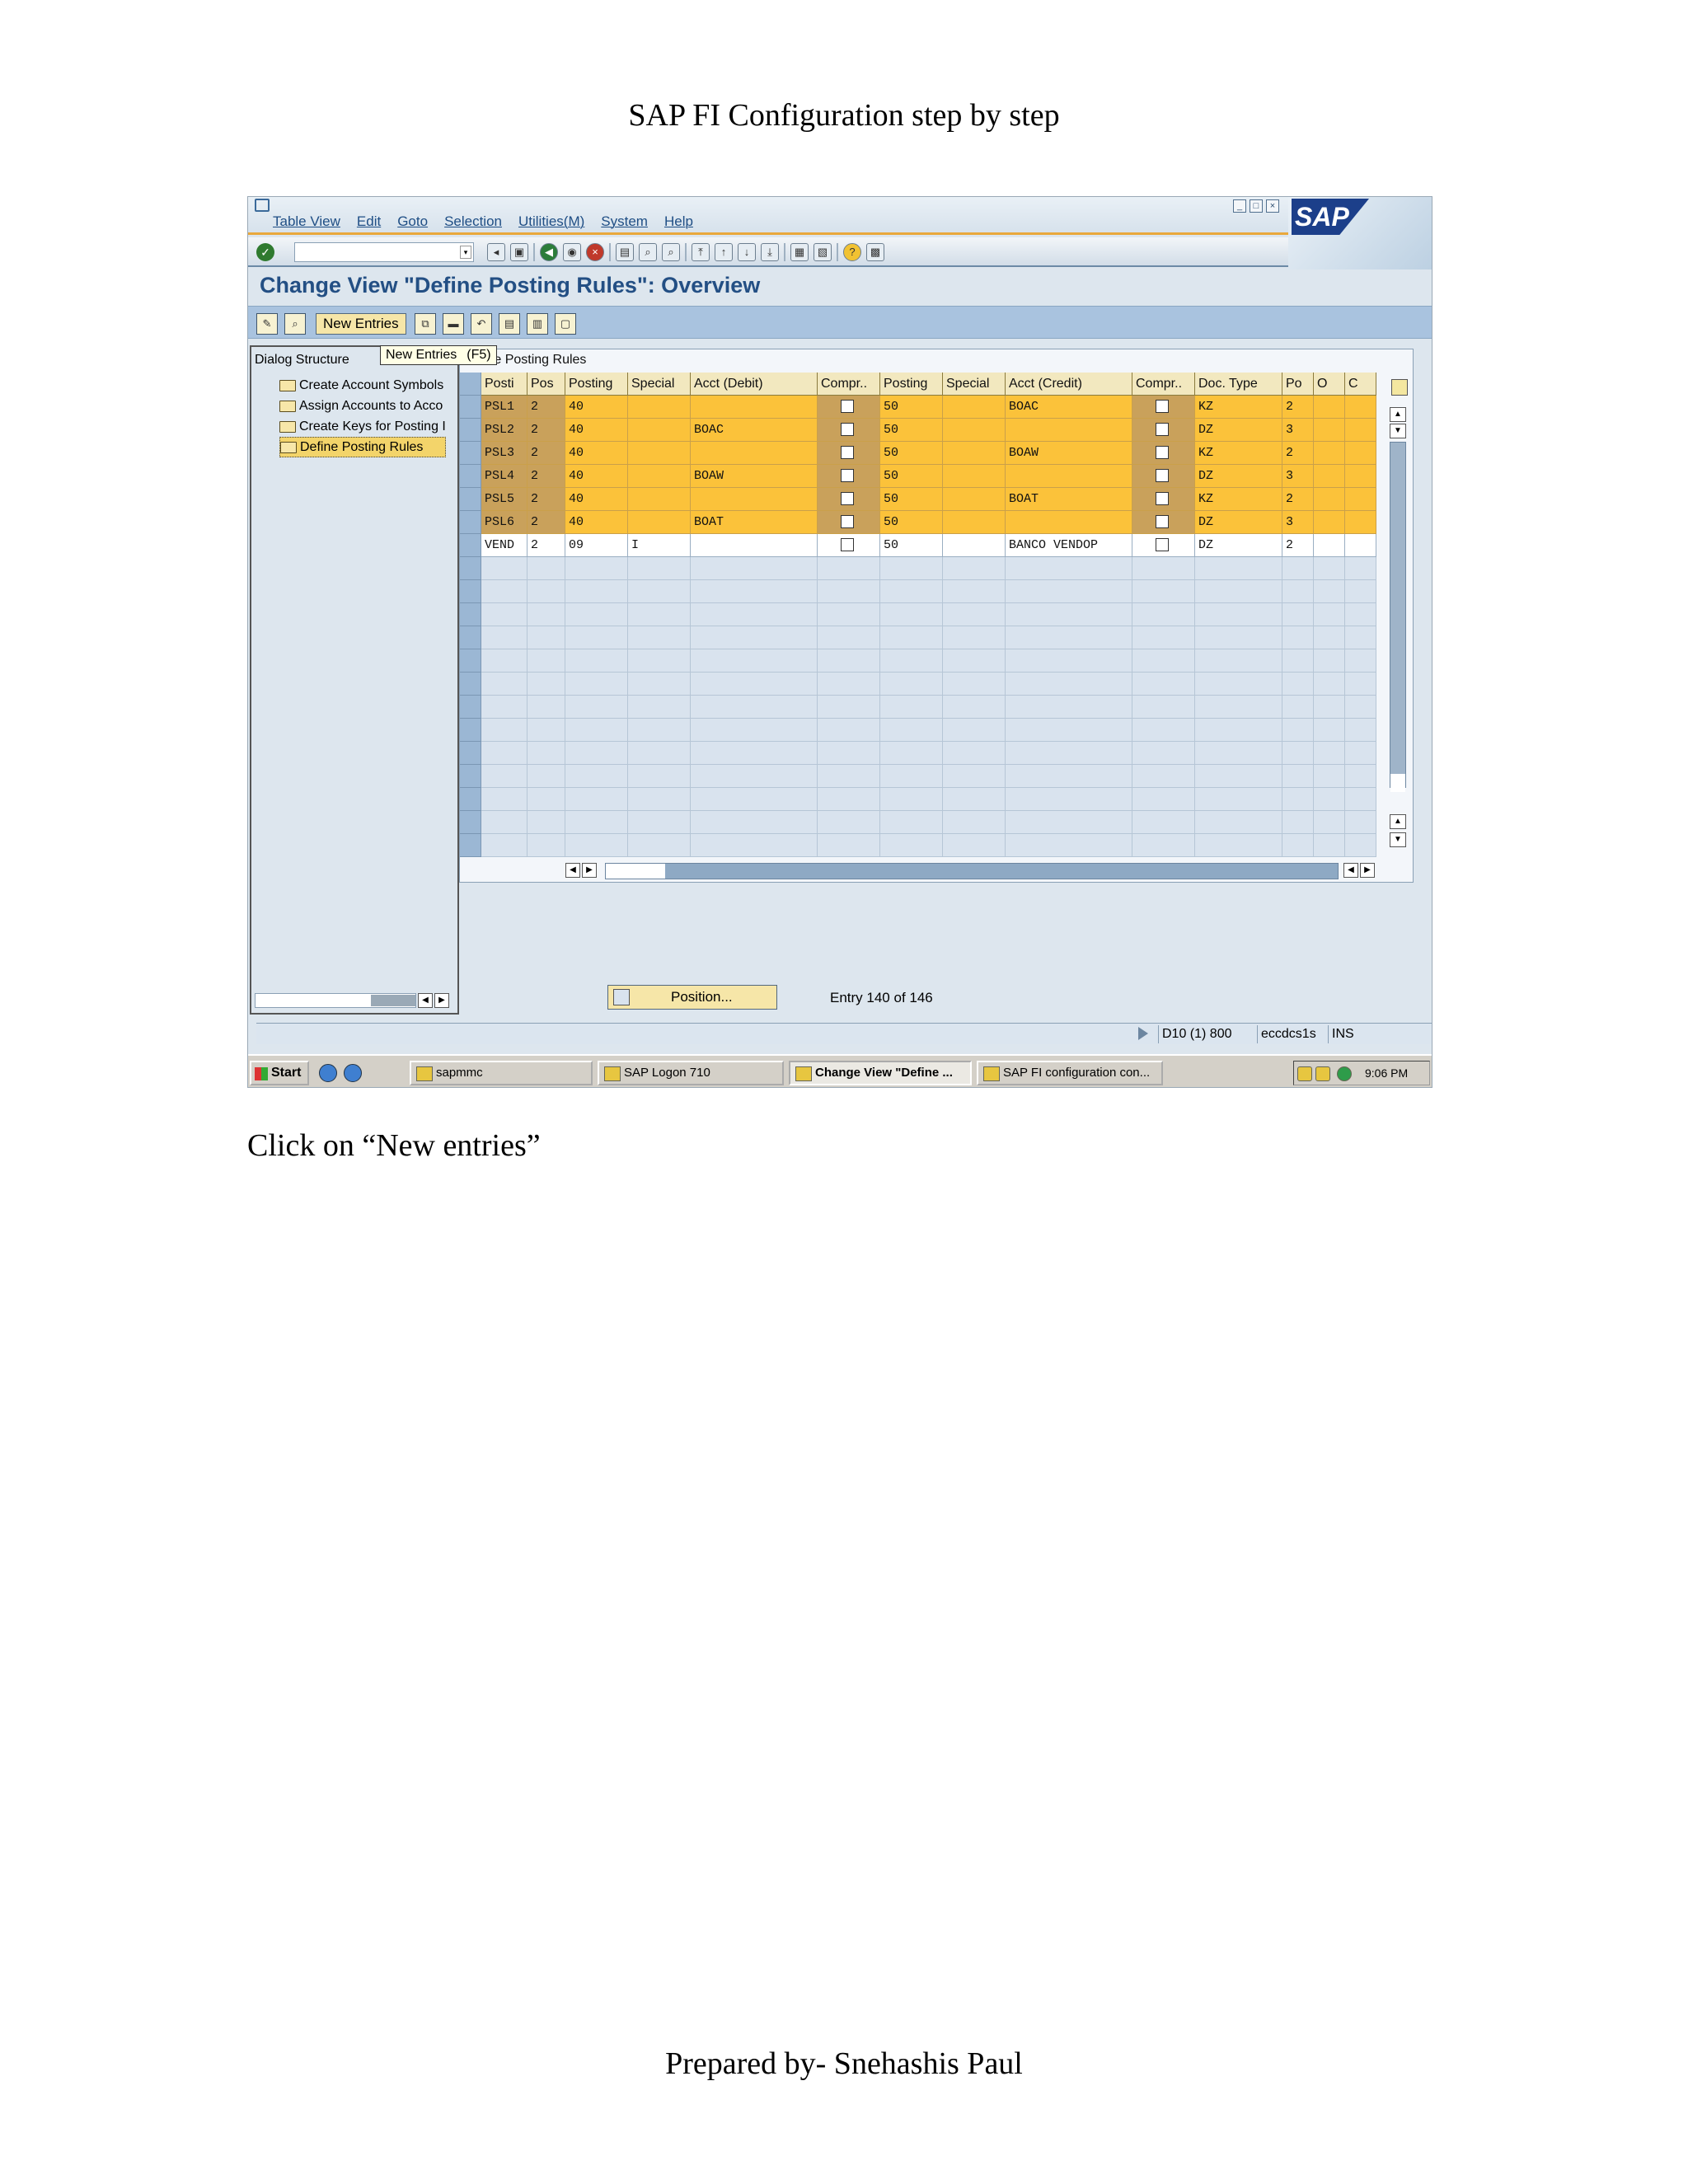 The height and width of the screenshot is (2184, 1688). I want to click on tree-item-define-posting-rules: Define Posting Rules, so click(362, 447).